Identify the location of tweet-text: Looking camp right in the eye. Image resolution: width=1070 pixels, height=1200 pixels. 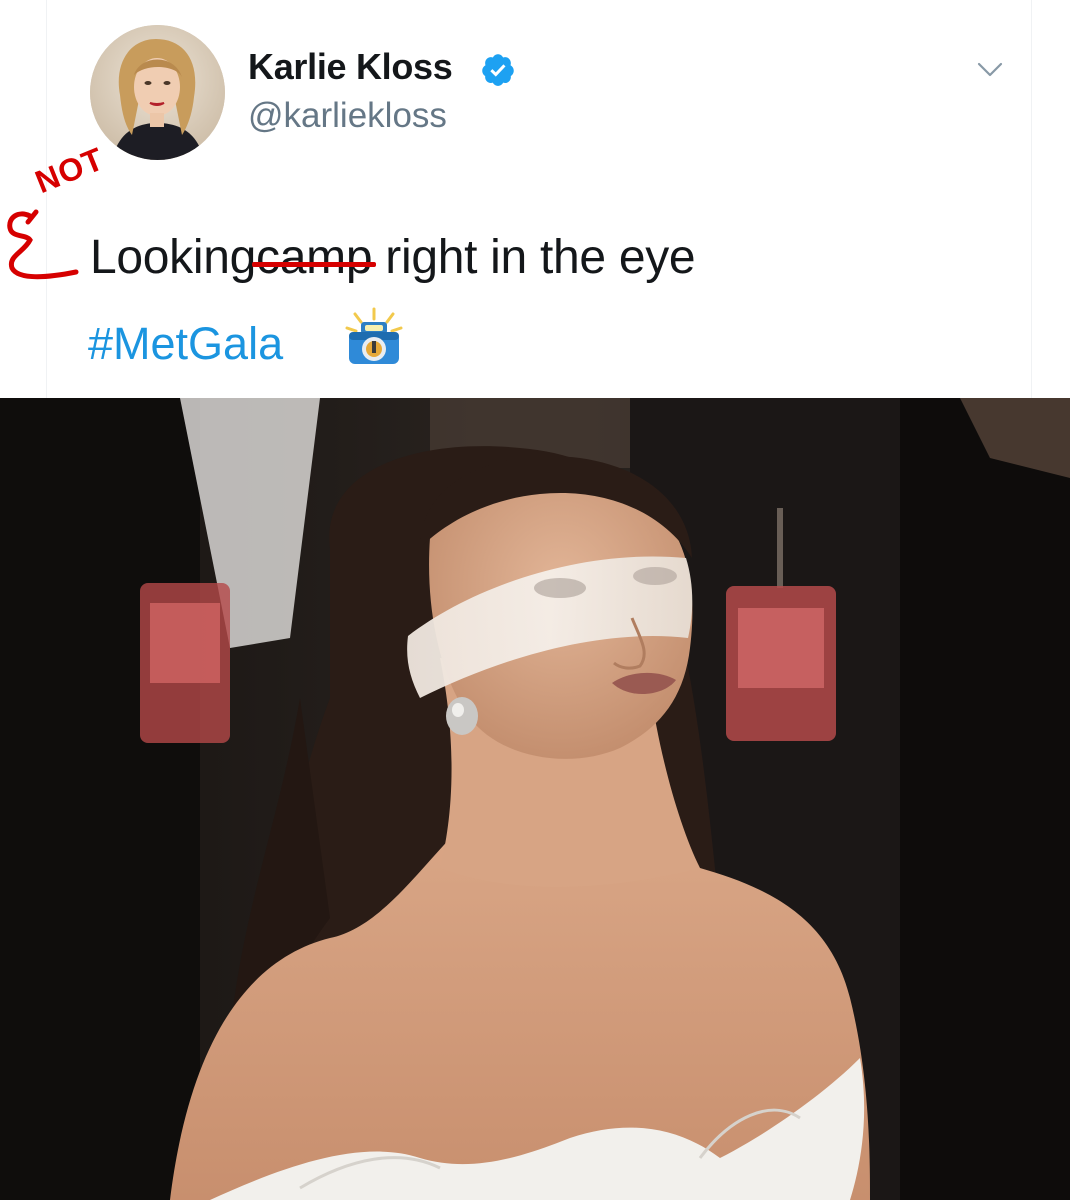
(393, 257).